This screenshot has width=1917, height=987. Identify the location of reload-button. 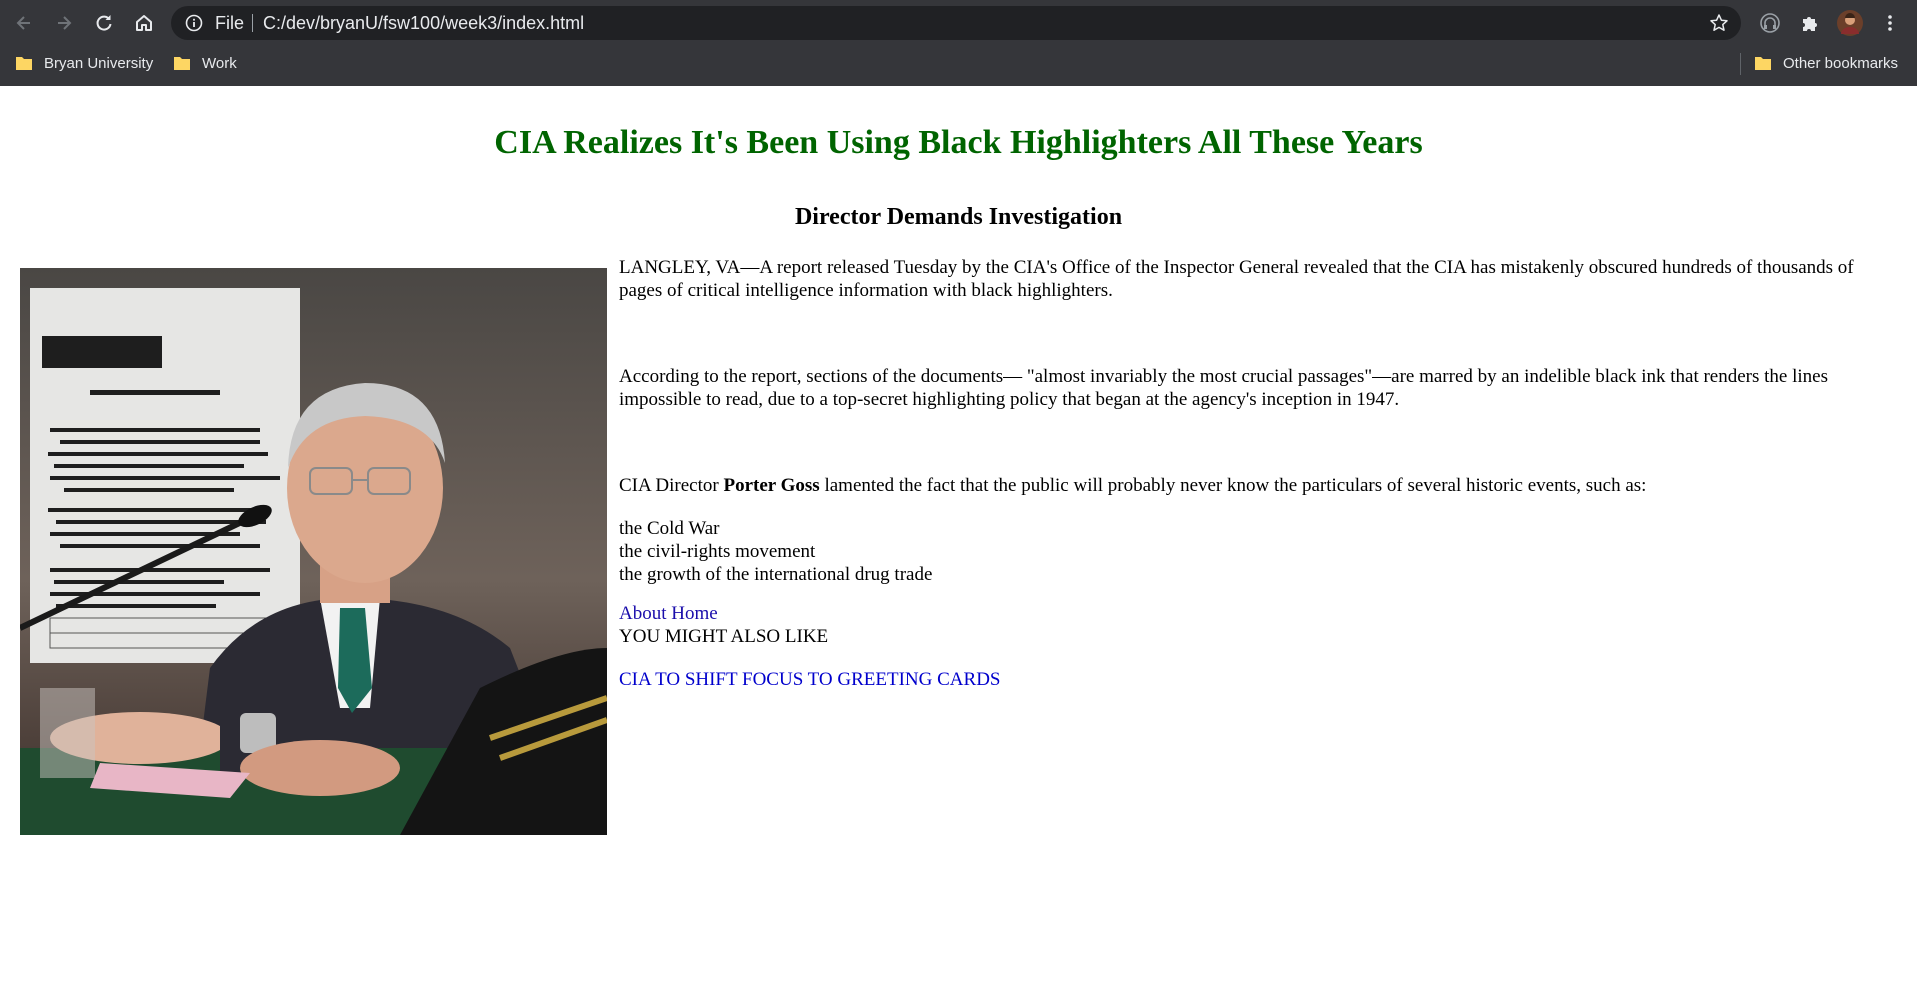
(104, 23).